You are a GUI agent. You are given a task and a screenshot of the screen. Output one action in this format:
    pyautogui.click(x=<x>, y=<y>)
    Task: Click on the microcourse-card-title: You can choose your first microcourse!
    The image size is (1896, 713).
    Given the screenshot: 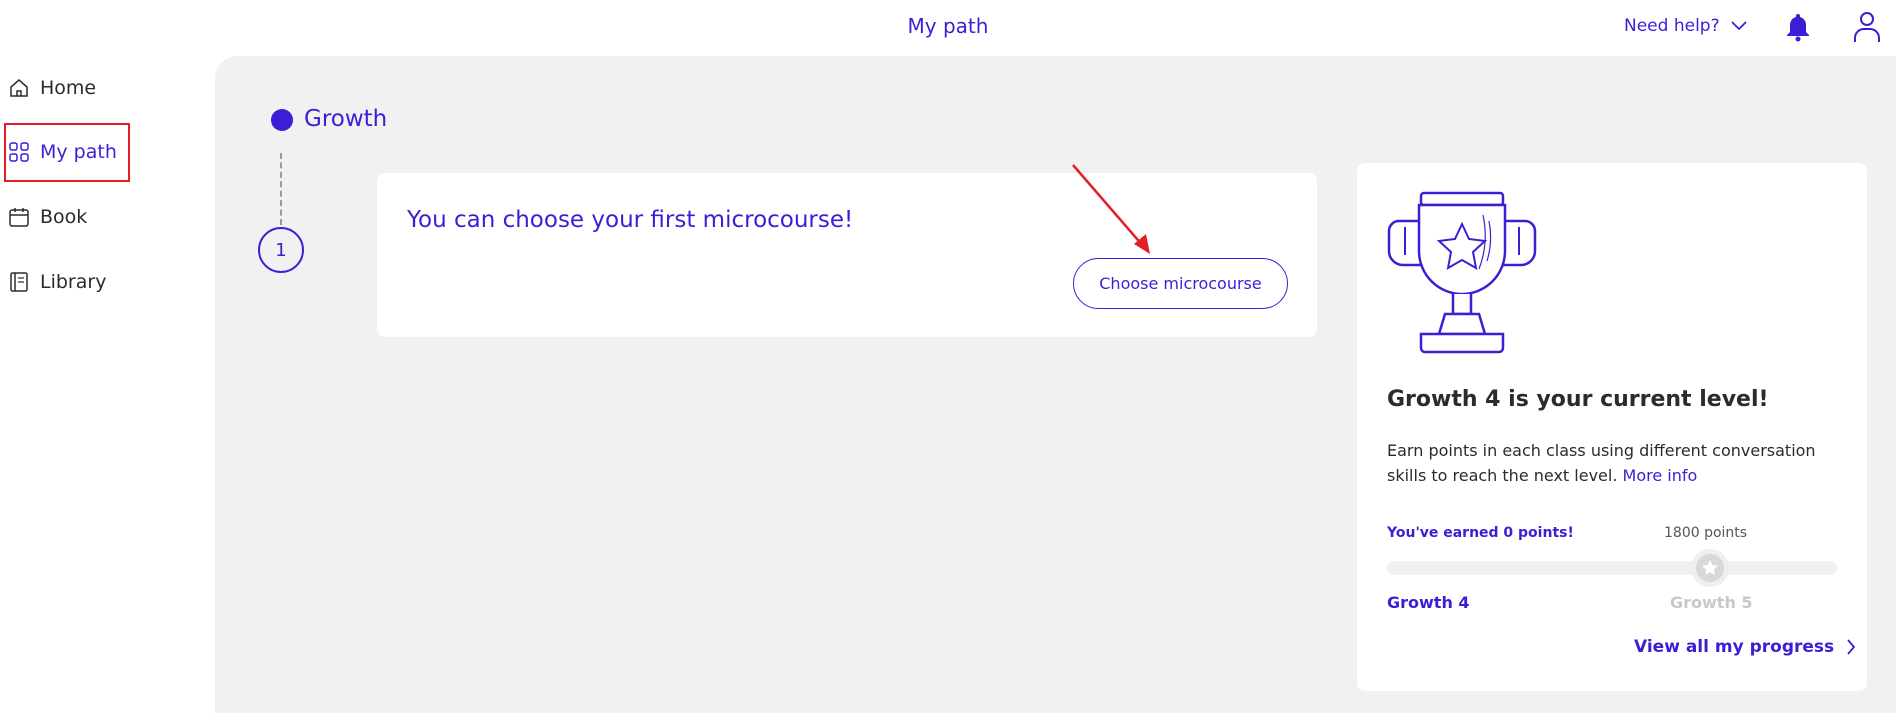 What is the action you would take?
    pyautogui.click(x=630, y=220)
    